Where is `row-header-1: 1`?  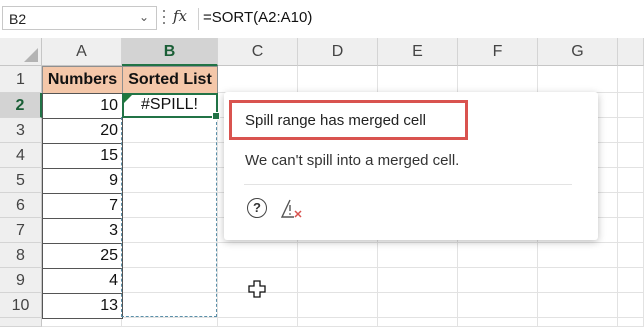 row-header-1: 1 is located at coordinates (21, 79).